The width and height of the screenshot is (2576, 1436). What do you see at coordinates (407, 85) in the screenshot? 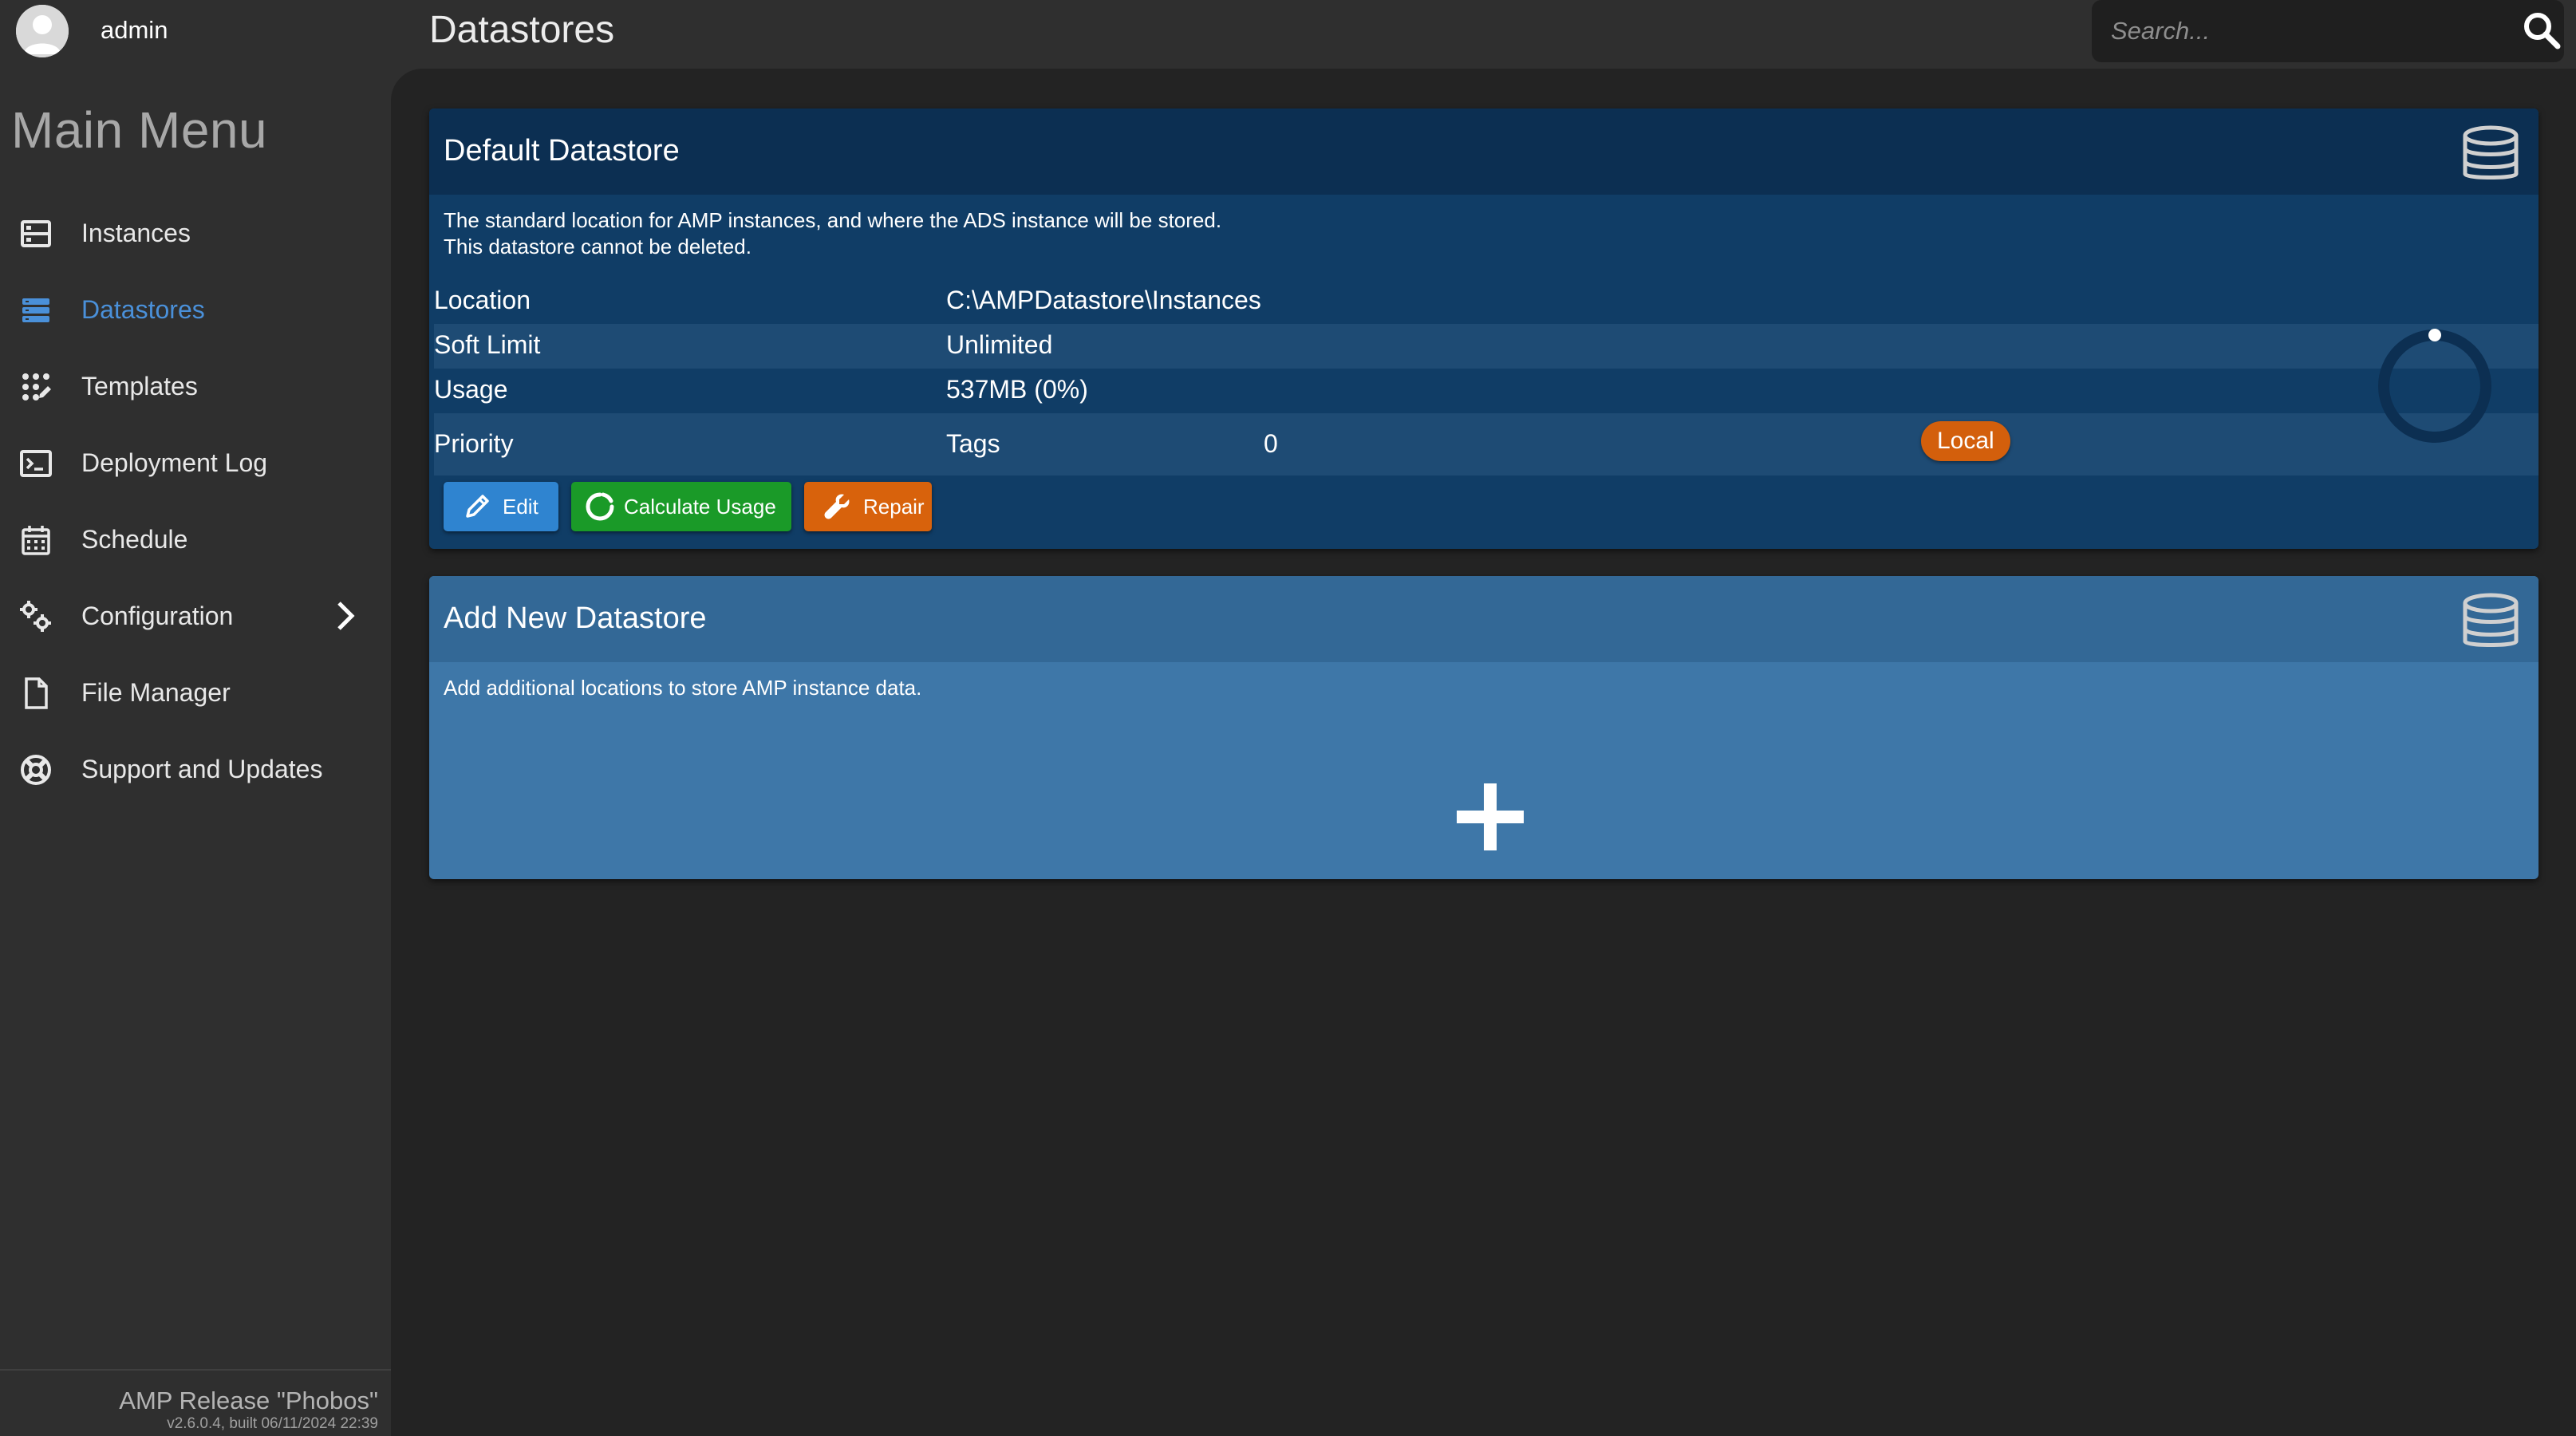
I see `content-corner` at bounding box center [407, 85].